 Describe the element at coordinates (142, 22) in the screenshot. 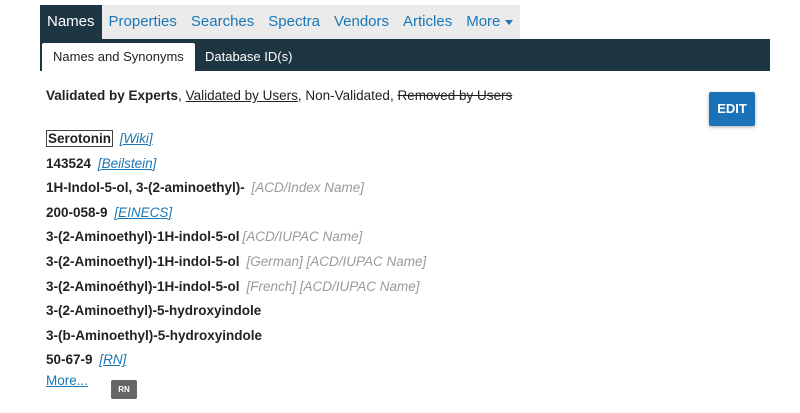

I see `tab-properties: Properties` at that location.